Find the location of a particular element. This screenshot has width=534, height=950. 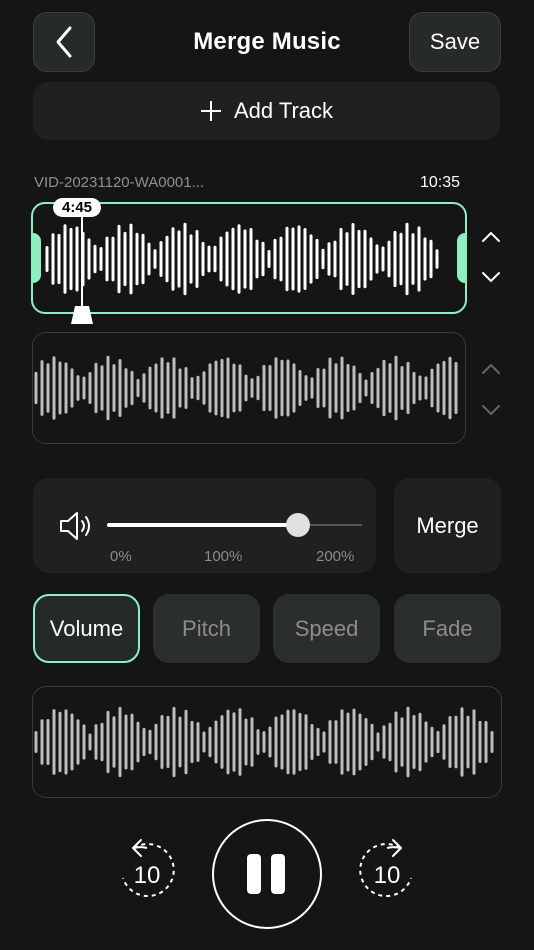

merge-button: Merge is located at coordinates (447, 525).